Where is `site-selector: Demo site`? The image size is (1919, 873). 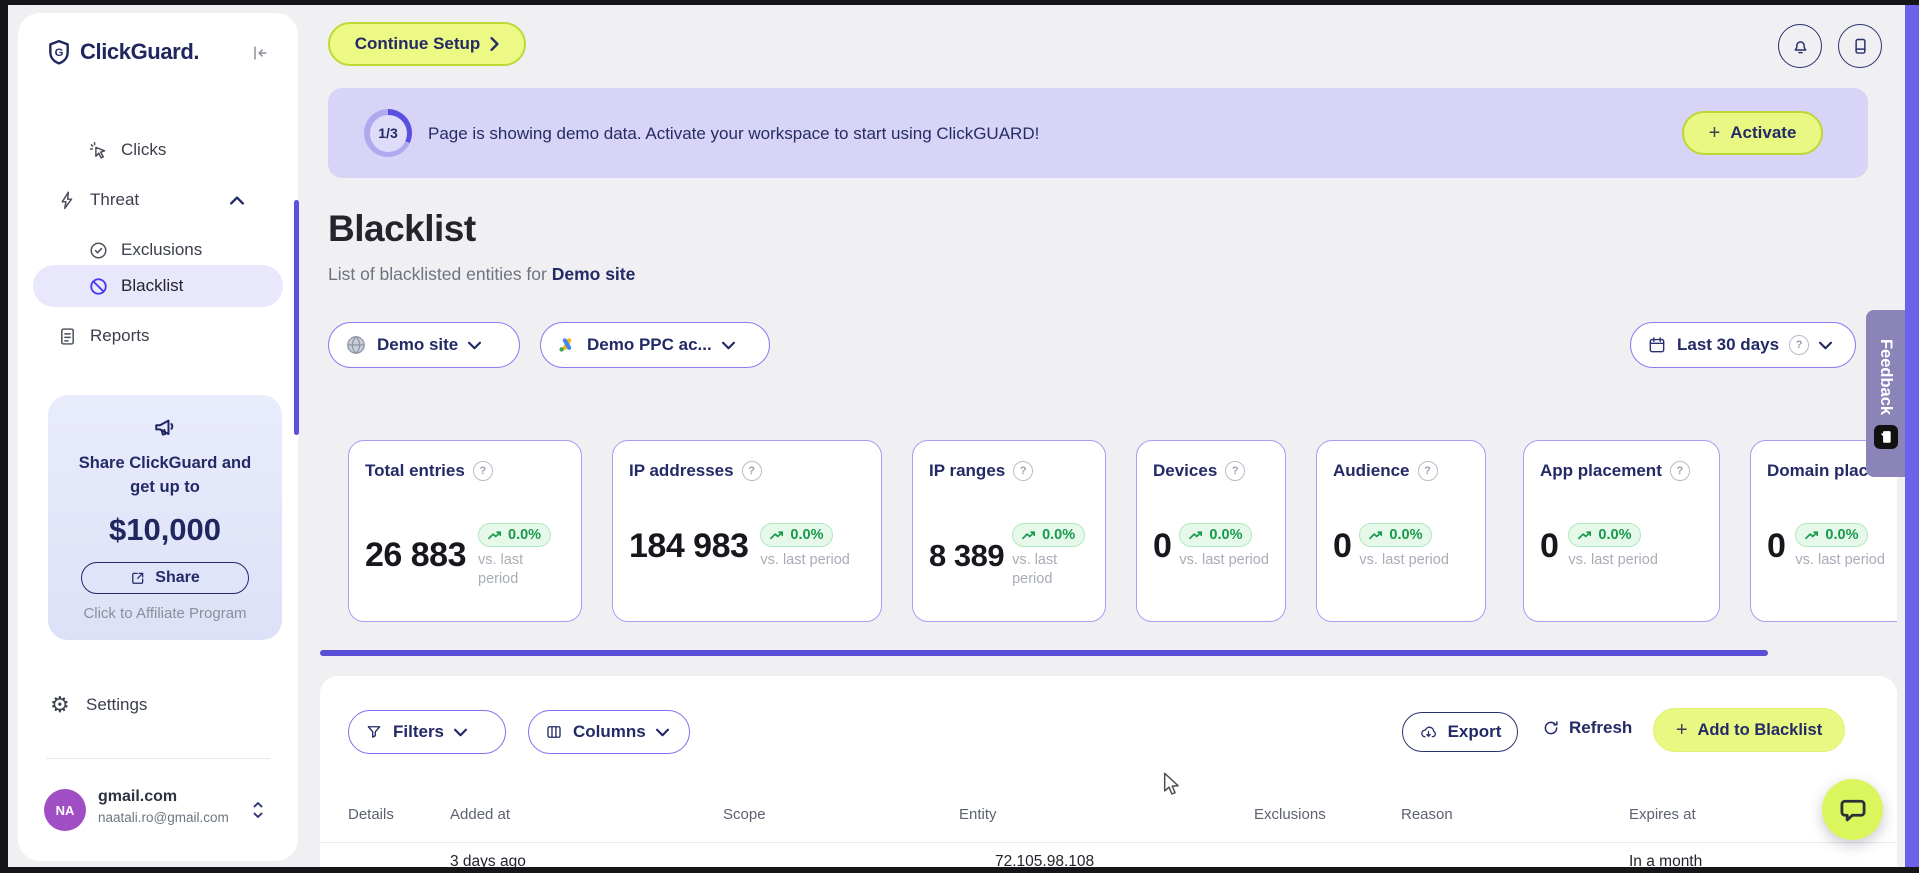
site-selector: Demo site is located at coordinates (424, 345).